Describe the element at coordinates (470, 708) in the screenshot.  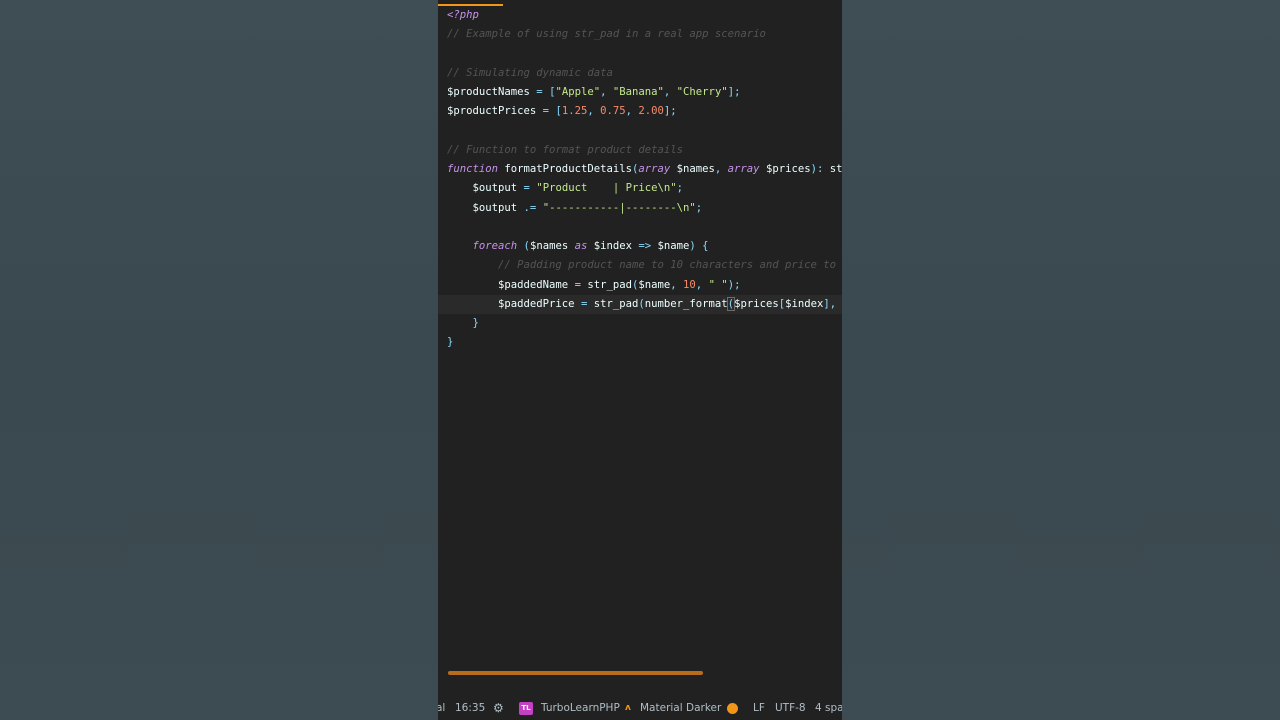
I see `status-time: 16:35` at that location.